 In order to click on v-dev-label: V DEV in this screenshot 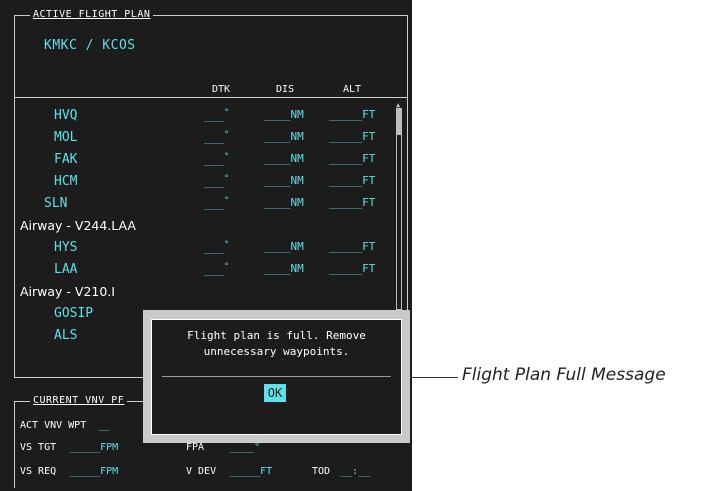, I will do `click(201, 471)`.